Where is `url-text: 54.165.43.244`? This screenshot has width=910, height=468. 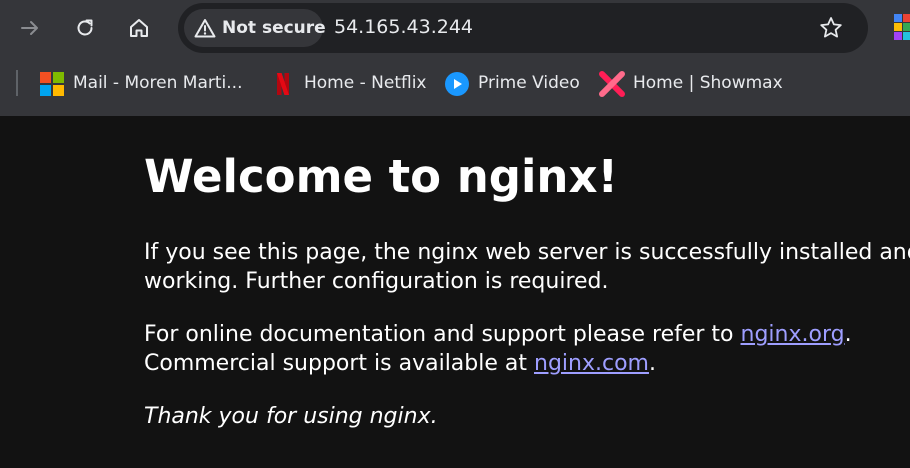 url-text: 54.165.43.244 is located at coordinates (403, 27).